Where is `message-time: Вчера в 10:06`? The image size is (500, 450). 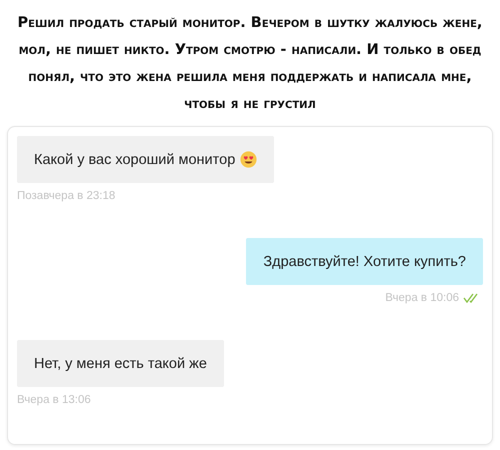
message-time: Вчера в 10:06 is located at coordinates (422, 298).